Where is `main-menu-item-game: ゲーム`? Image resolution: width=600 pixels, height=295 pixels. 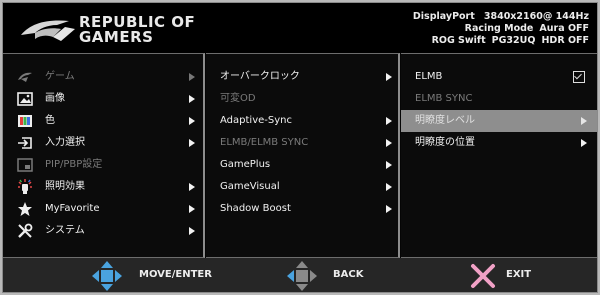
main-menu-item-game: ゲーム is located at coordinates (104, 77).